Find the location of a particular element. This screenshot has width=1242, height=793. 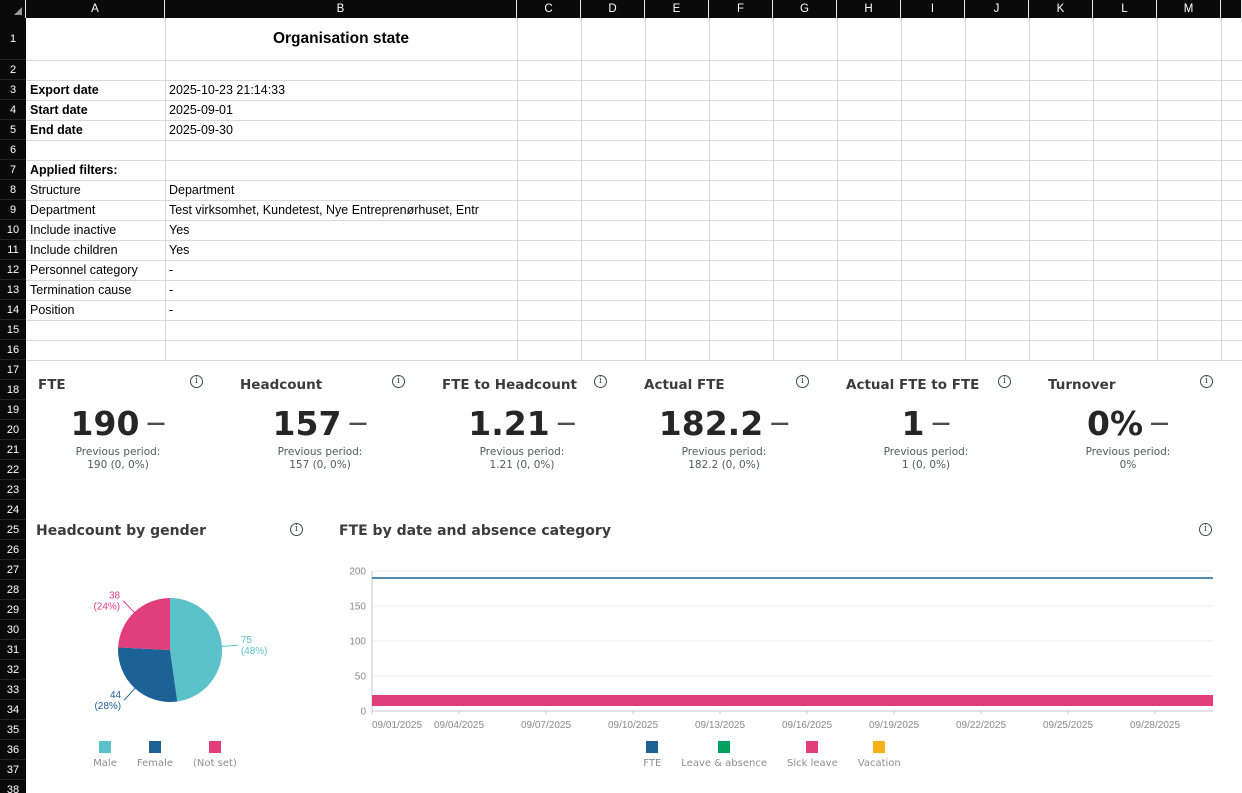

cell-A14: Position is located at coordinates (97, 310).